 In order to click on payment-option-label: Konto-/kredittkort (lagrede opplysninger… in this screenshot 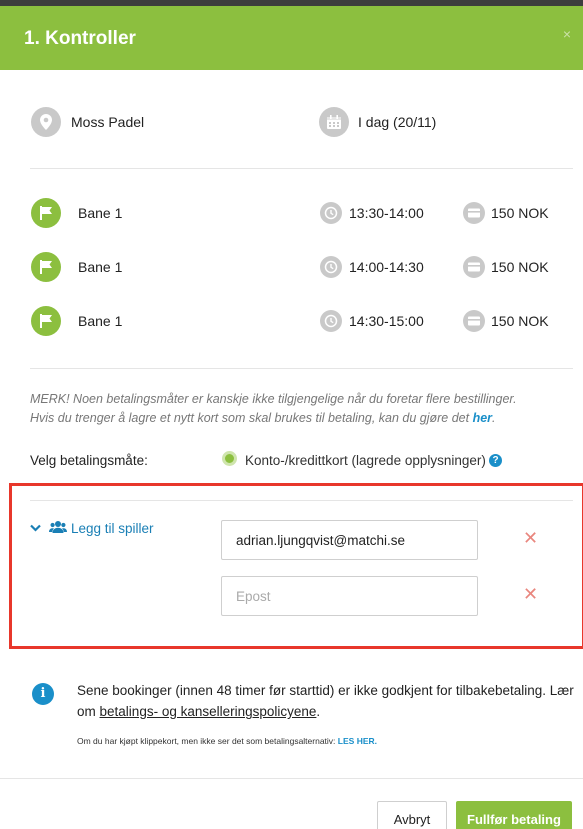, I will do `click(365, 460)`.